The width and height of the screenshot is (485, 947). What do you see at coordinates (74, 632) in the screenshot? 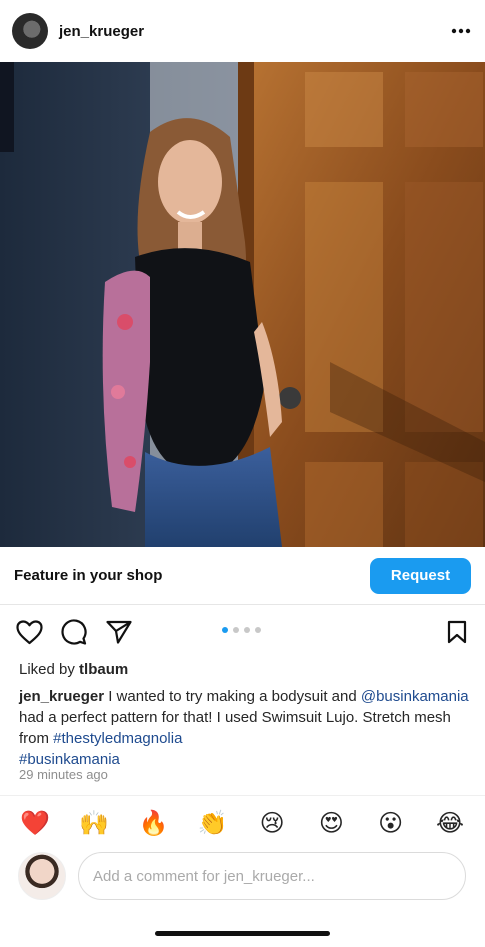
I see `comment-icon` at bounding box center [74, 632].